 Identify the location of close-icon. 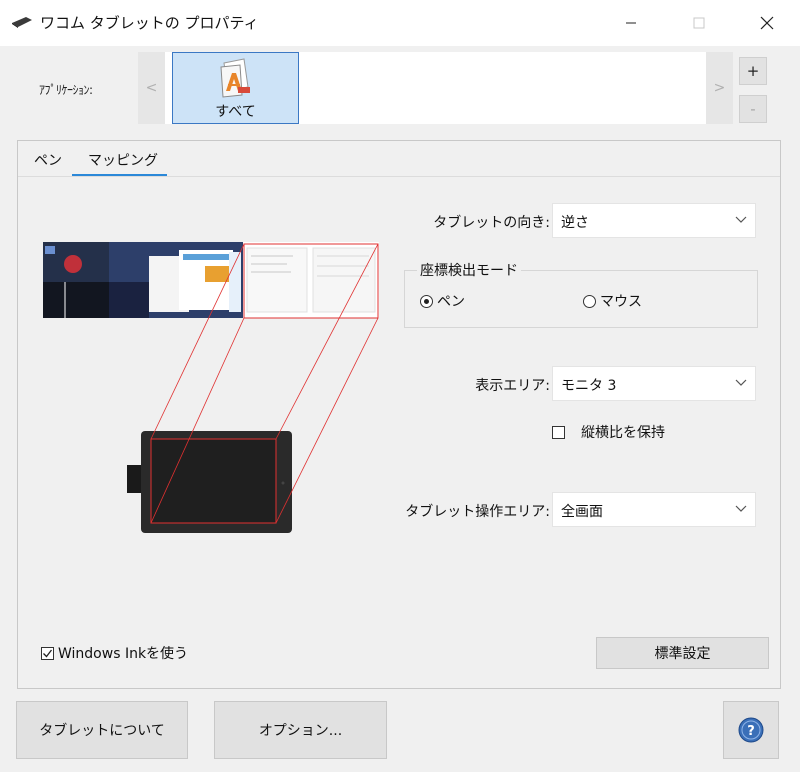
(767, 23).